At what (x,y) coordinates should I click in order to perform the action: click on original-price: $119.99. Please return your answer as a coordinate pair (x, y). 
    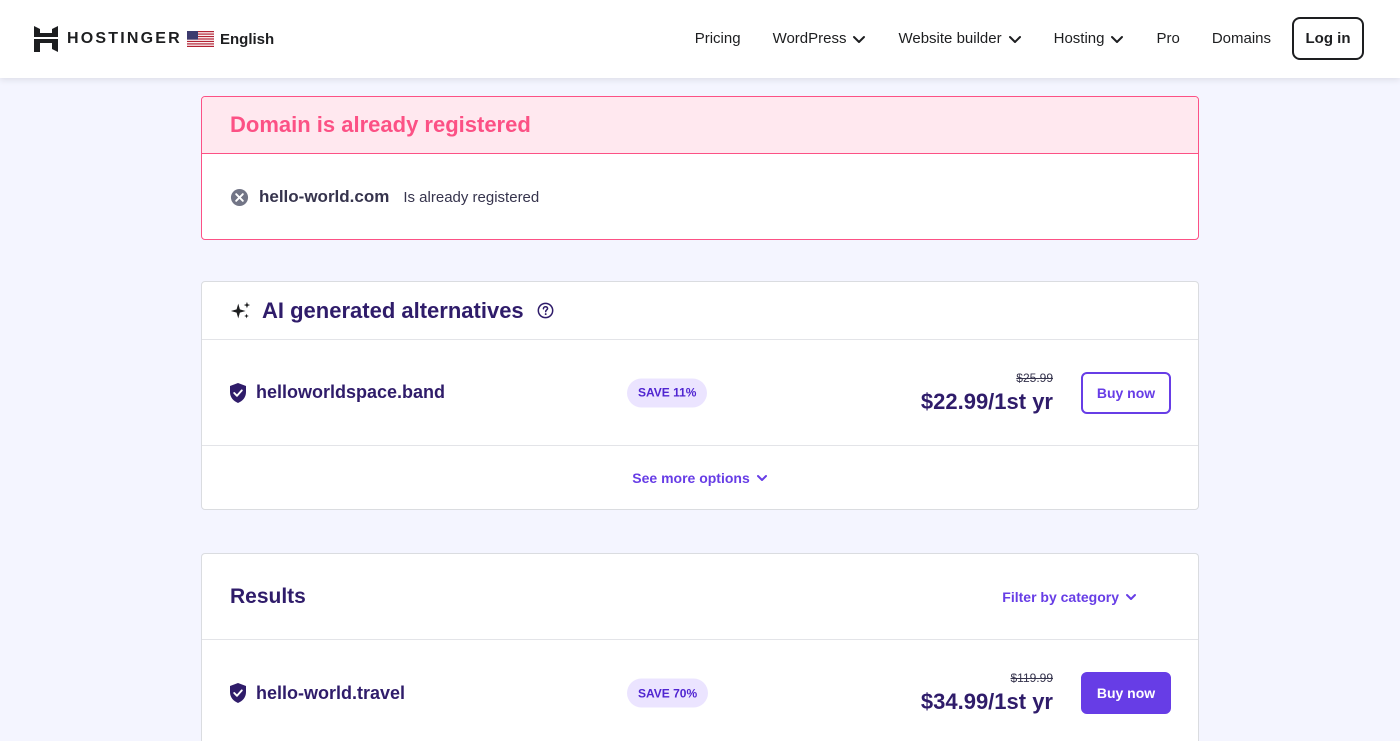
    Looking at the image, I should click on (1032, 678).